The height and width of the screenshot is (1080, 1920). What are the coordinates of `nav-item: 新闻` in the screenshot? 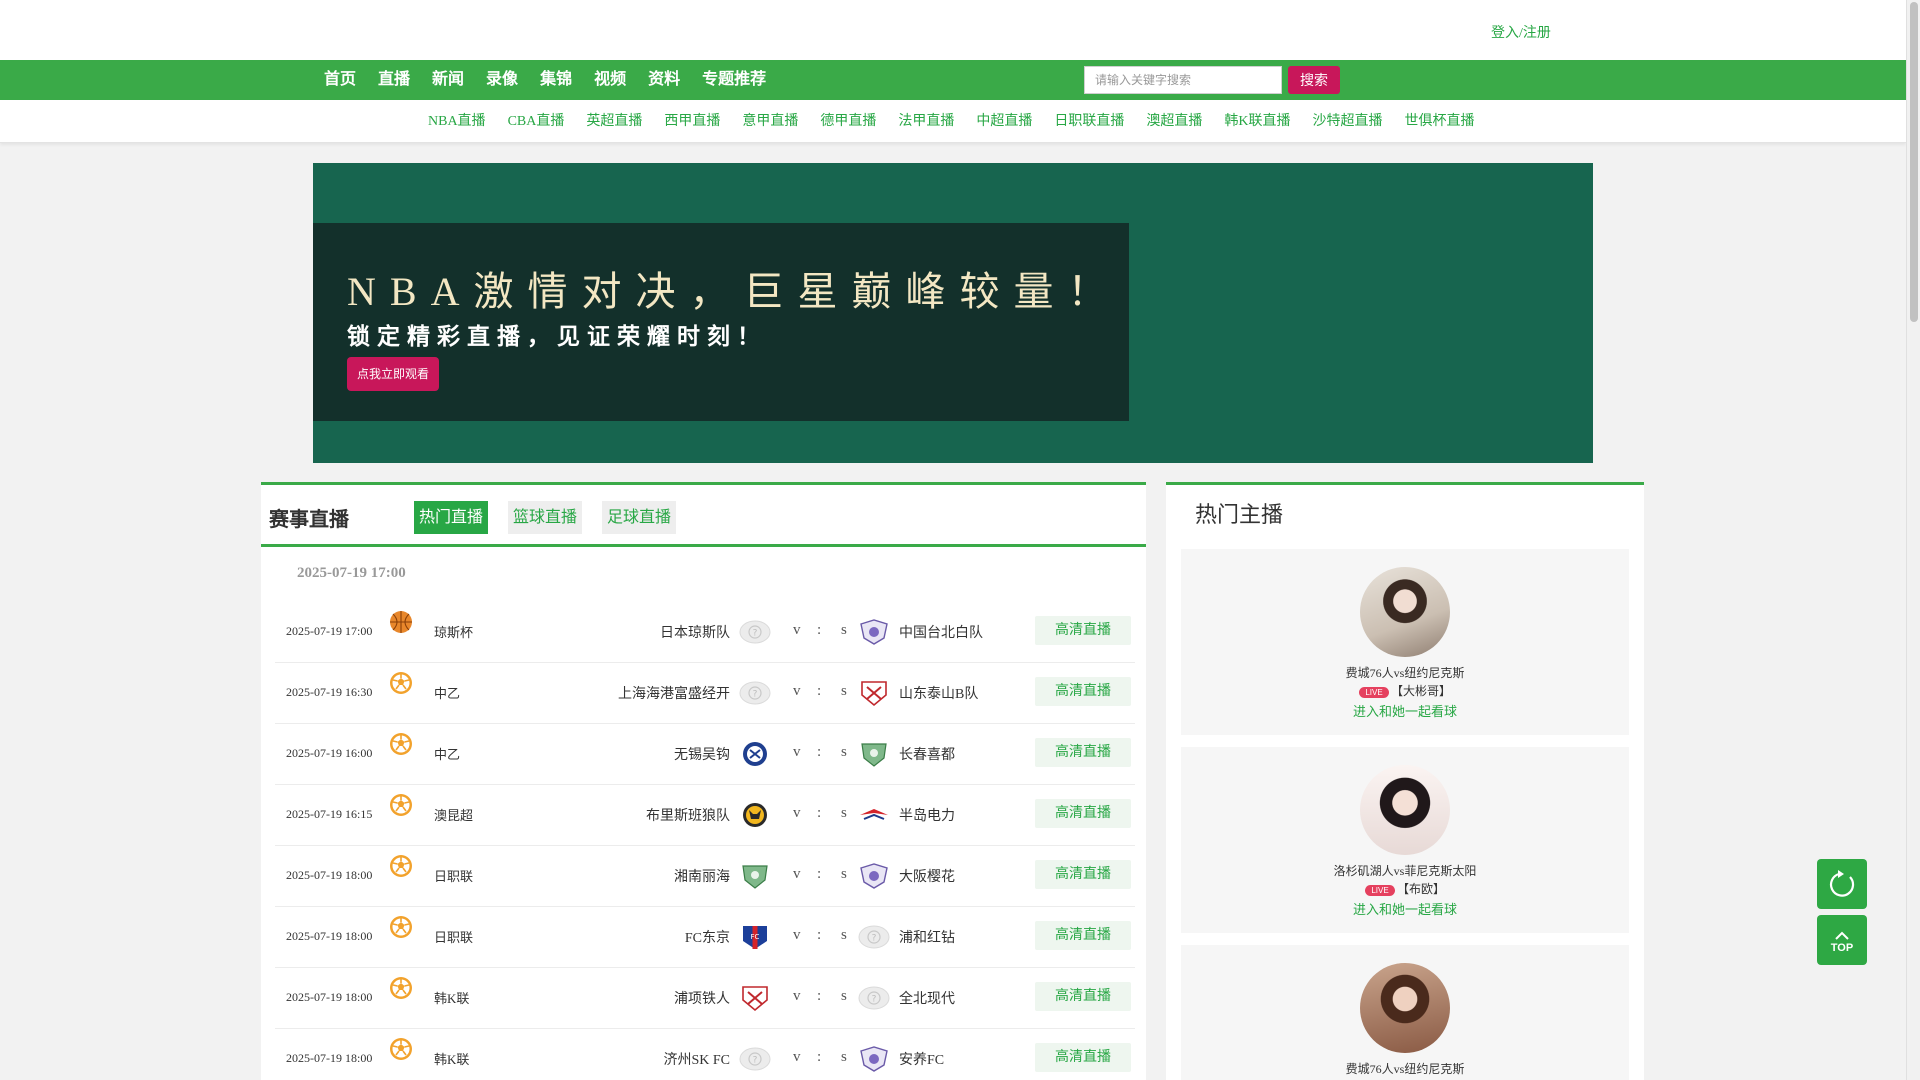 It's located at (448, 80).